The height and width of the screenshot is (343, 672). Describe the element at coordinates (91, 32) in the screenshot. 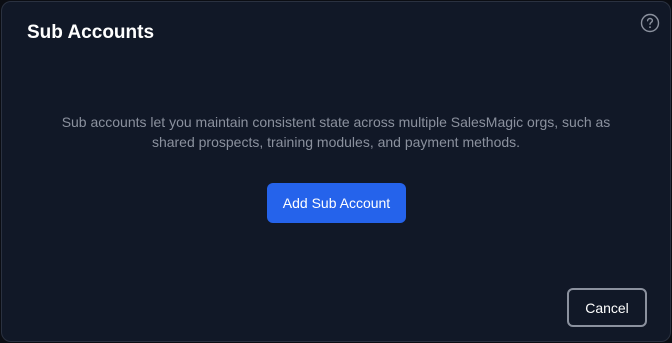

I see `dialog-title: Sub Accounts` at that location.